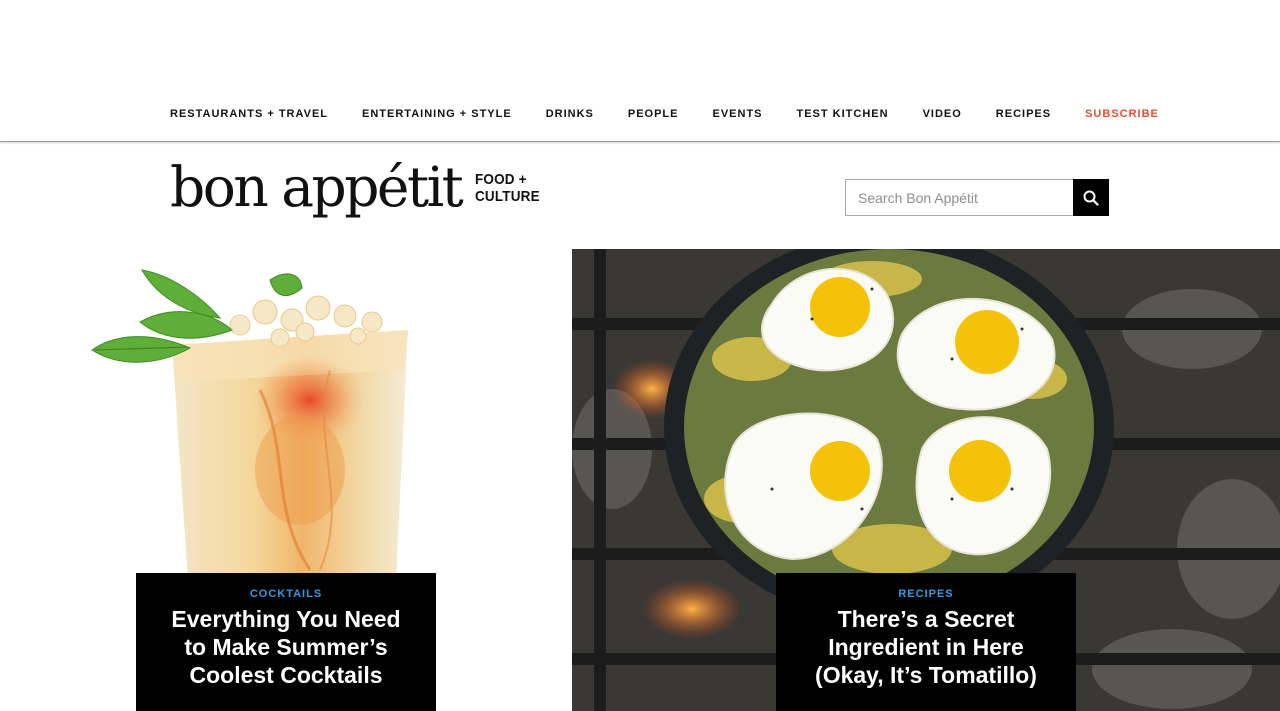  I want to click on nav-item-events: EVENTS, so click(737, 114).